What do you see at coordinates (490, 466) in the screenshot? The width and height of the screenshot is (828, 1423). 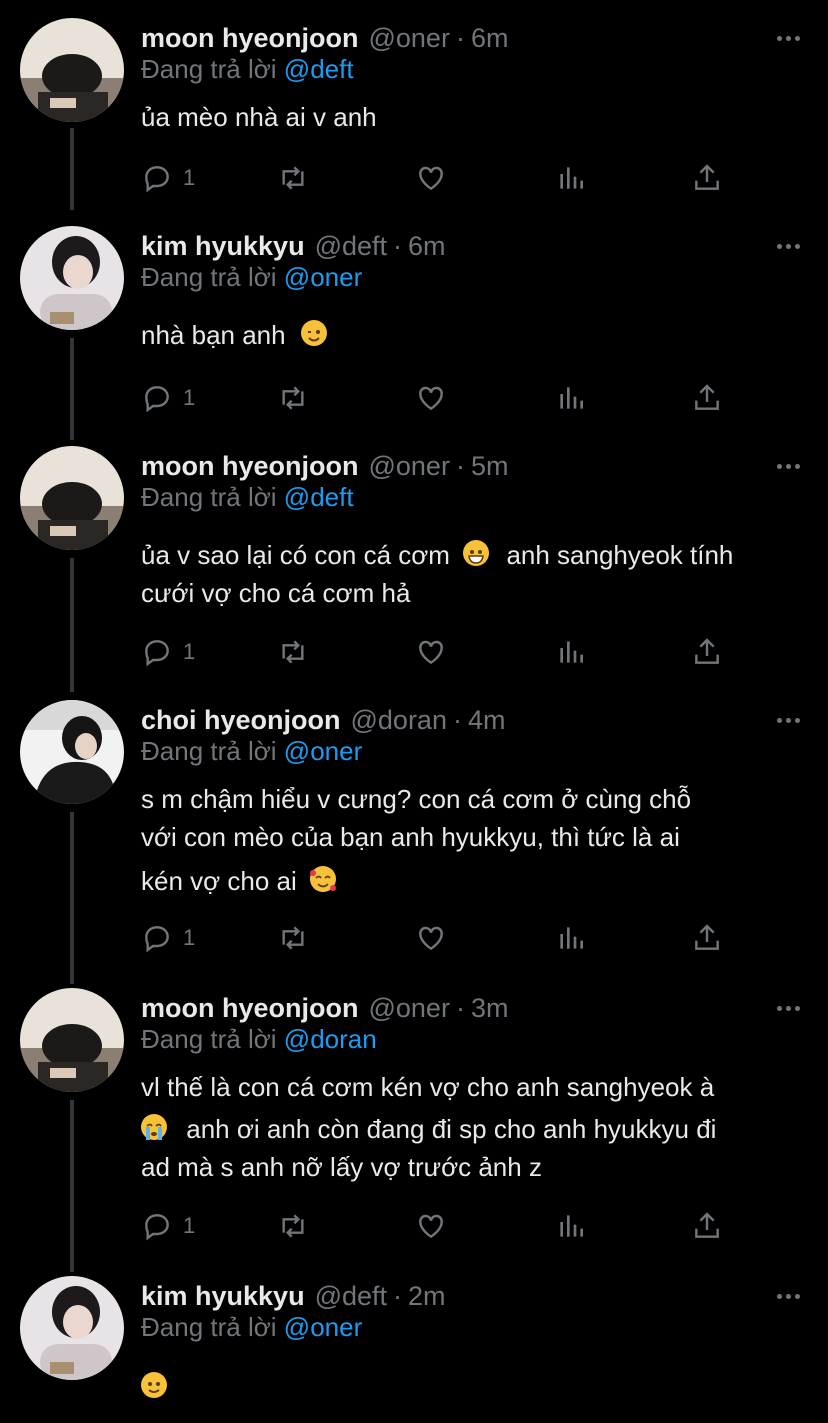 I see `timestamp: 5m` at bounding box center [490, 466].